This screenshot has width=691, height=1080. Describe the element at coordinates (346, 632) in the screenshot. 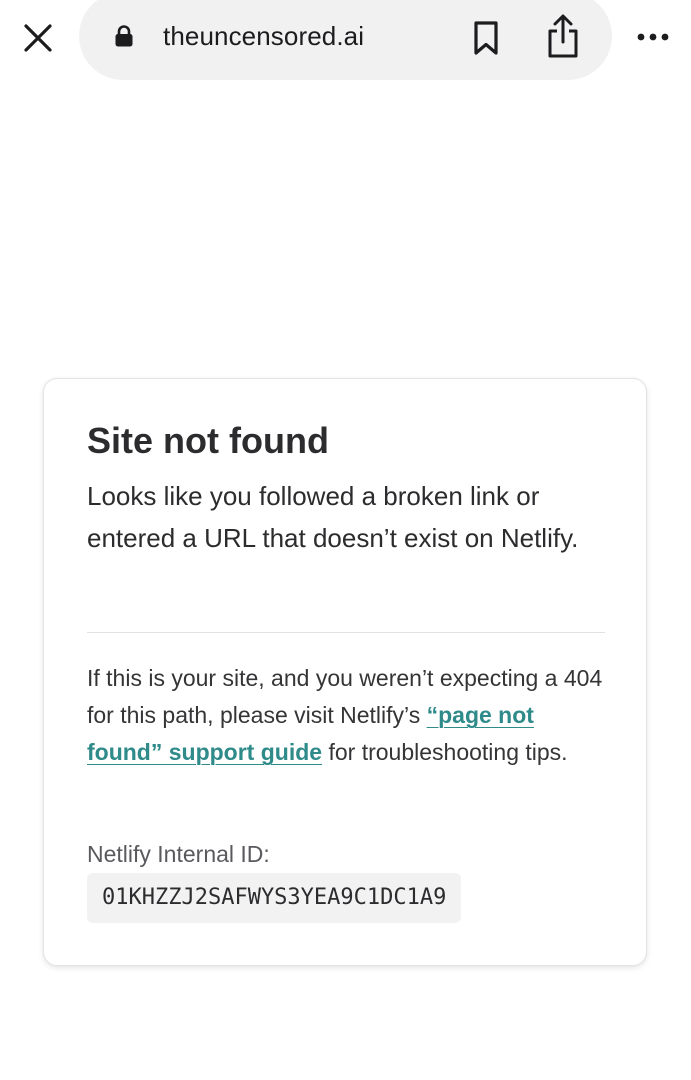

I see `divider` at that location.